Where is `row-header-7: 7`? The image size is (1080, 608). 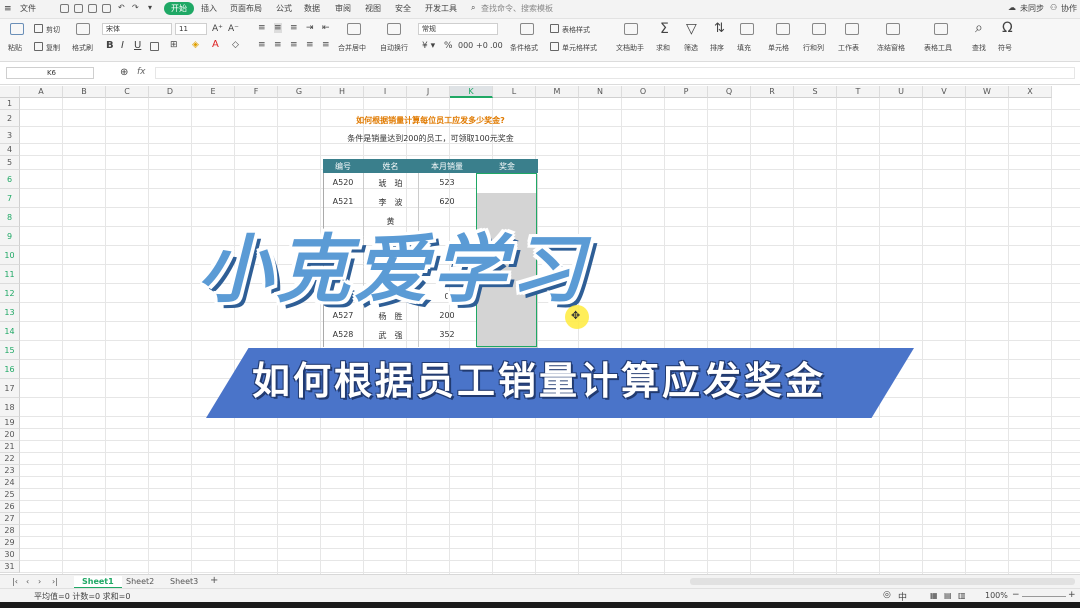 row-header-7: 7 is located at coordinates (10, 198).